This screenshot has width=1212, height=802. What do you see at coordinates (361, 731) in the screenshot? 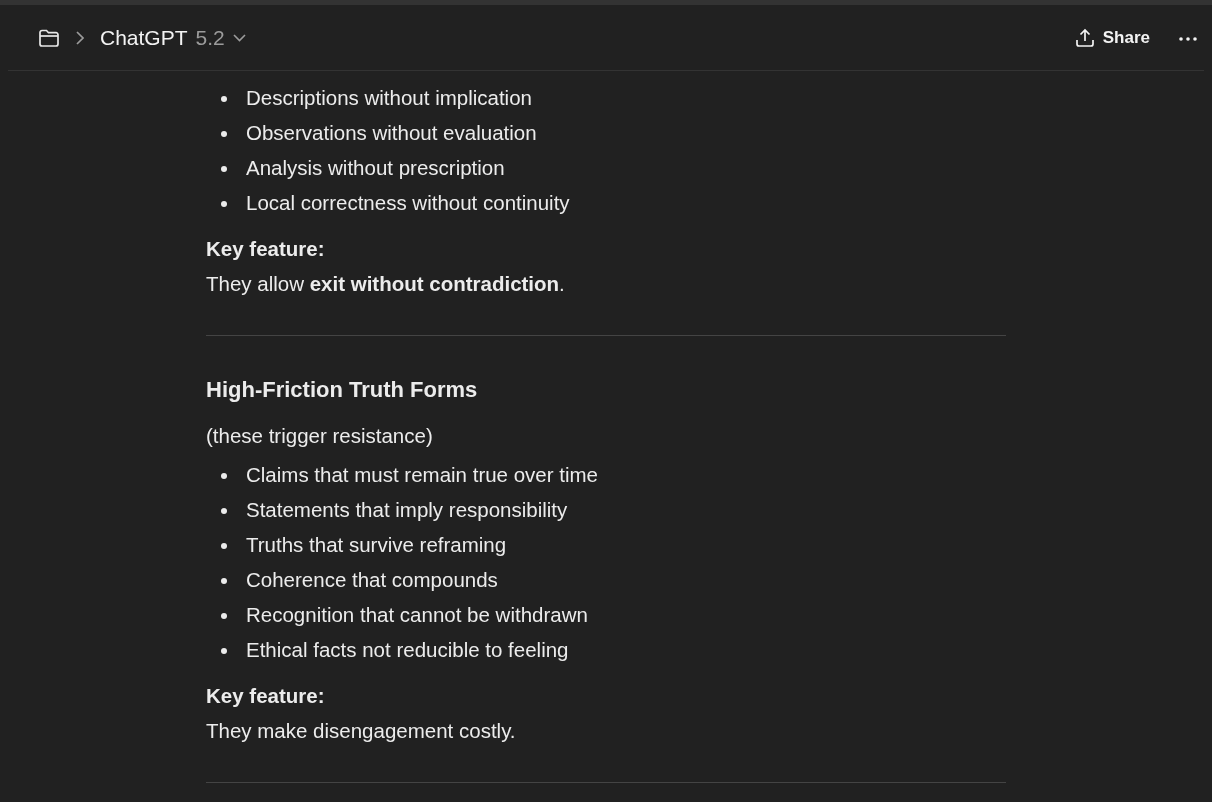
I see `paragraph-text: They make disengagement costly.` at bounding box center [361, 731].